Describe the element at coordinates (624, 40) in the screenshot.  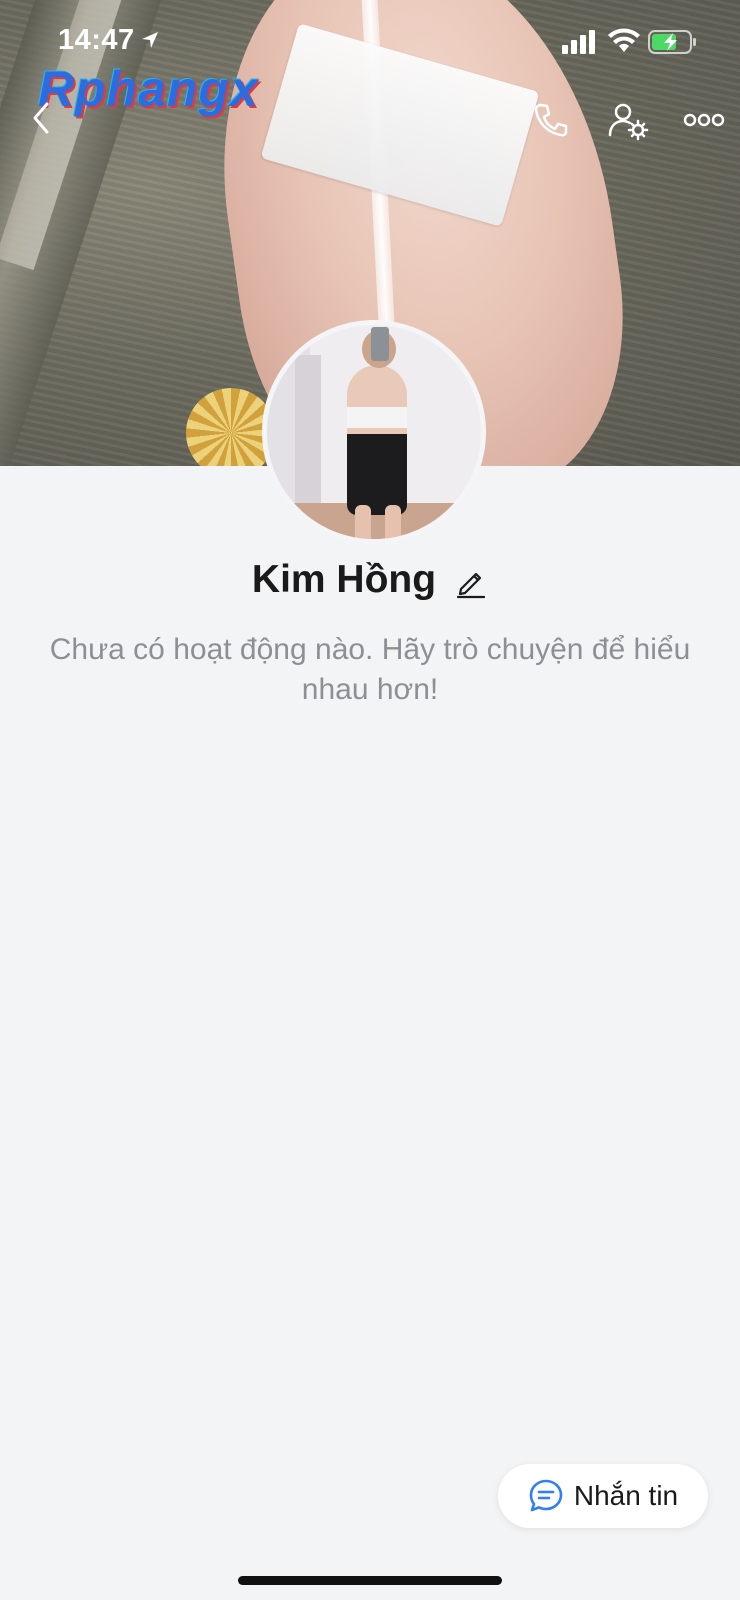
I see `wifi-icon` at that location.